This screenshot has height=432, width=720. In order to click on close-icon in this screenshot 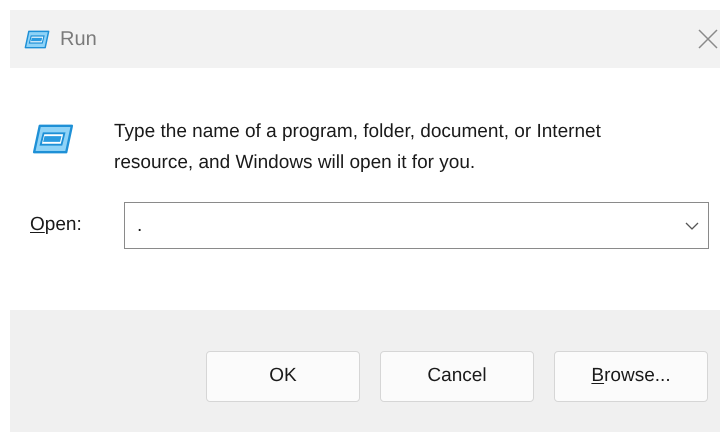, I will do `click(708, 39)`.